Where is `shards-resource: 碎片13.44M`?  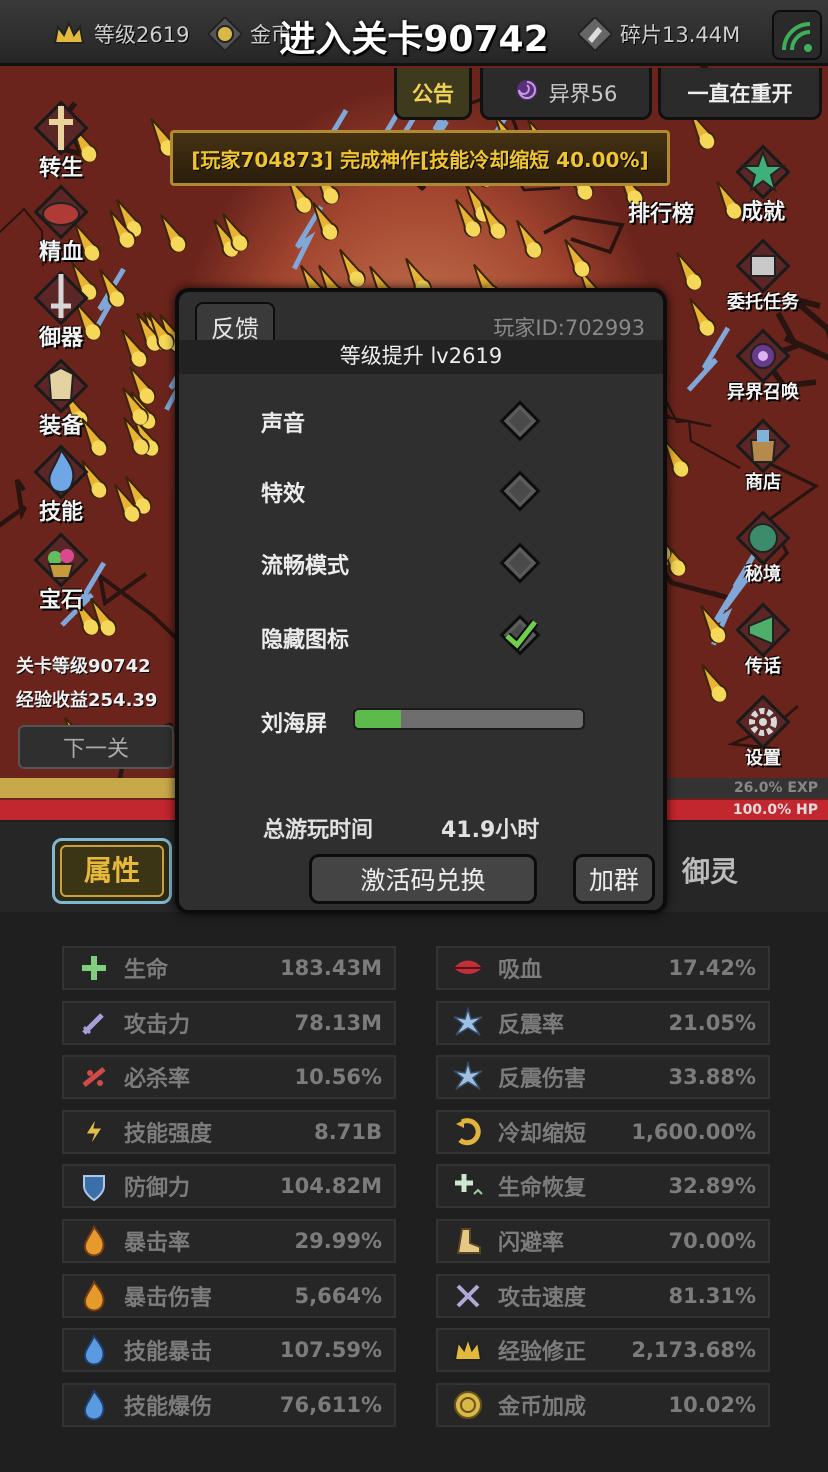
shards-resource: 碎片13.44M is located at coordinates (659, 34).